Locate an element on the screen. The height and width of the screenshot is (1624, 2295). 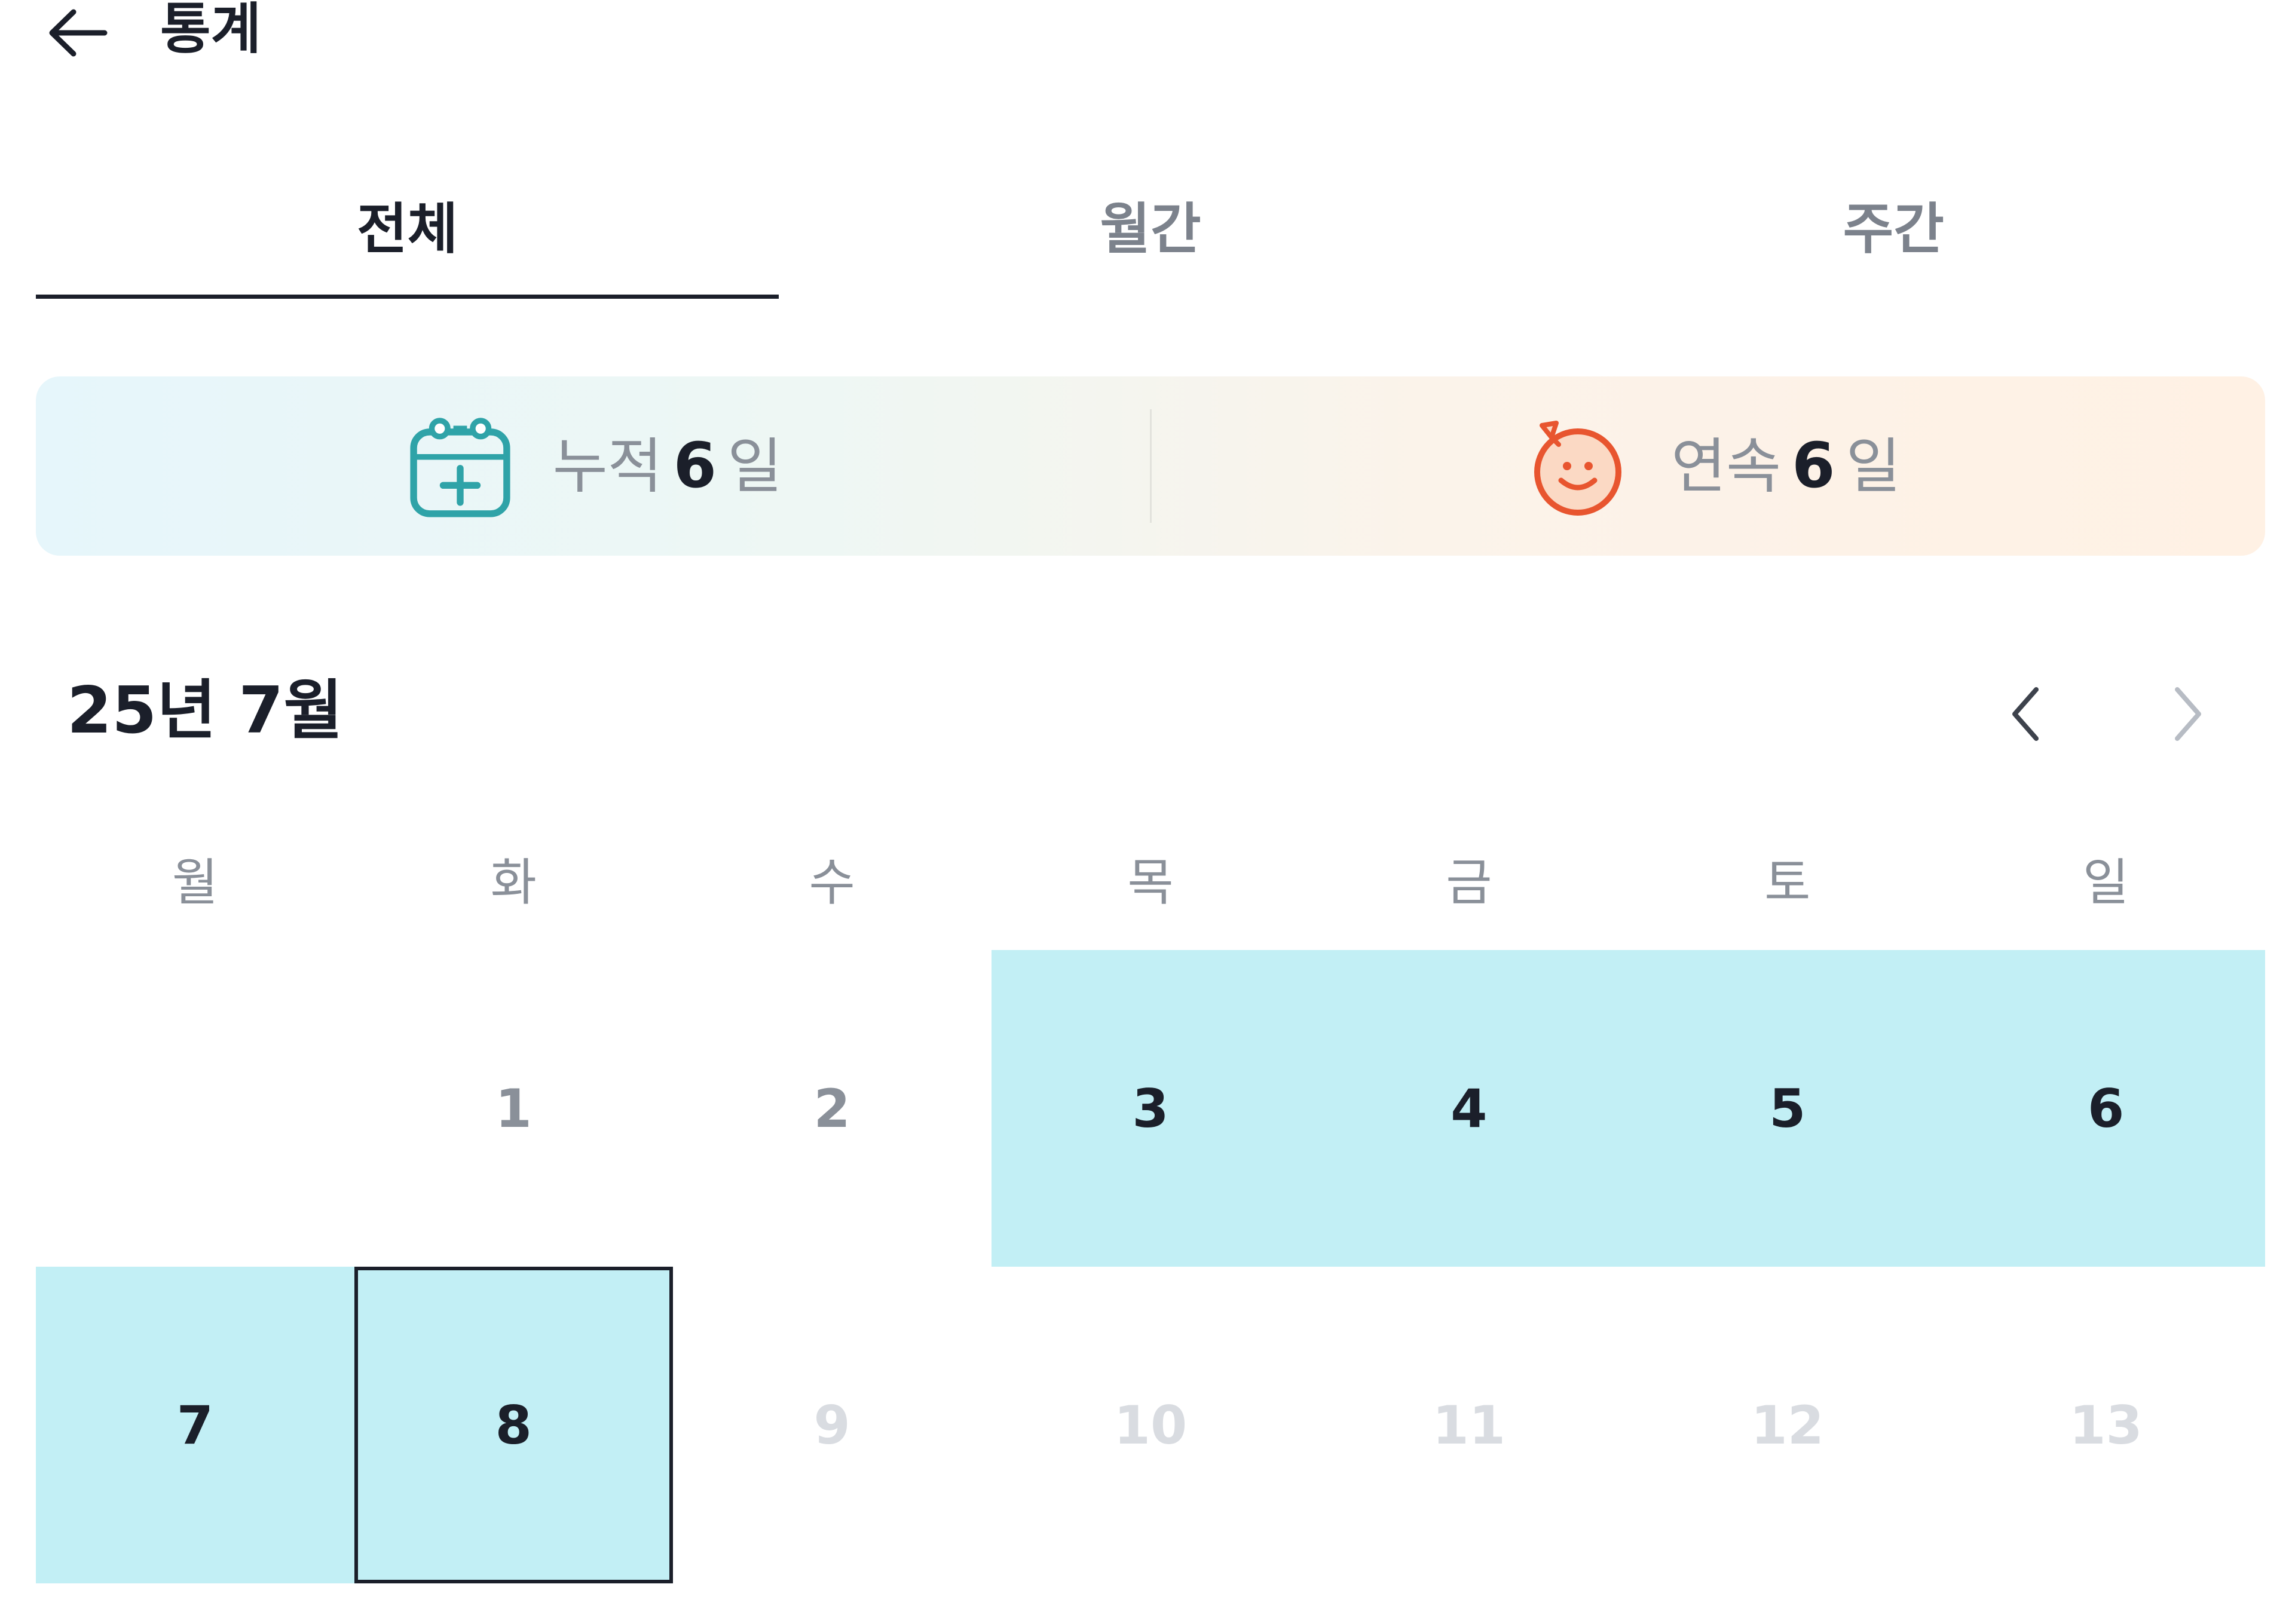
streak-stat: 연속 6 일 is located at coordinates (1709, 466).